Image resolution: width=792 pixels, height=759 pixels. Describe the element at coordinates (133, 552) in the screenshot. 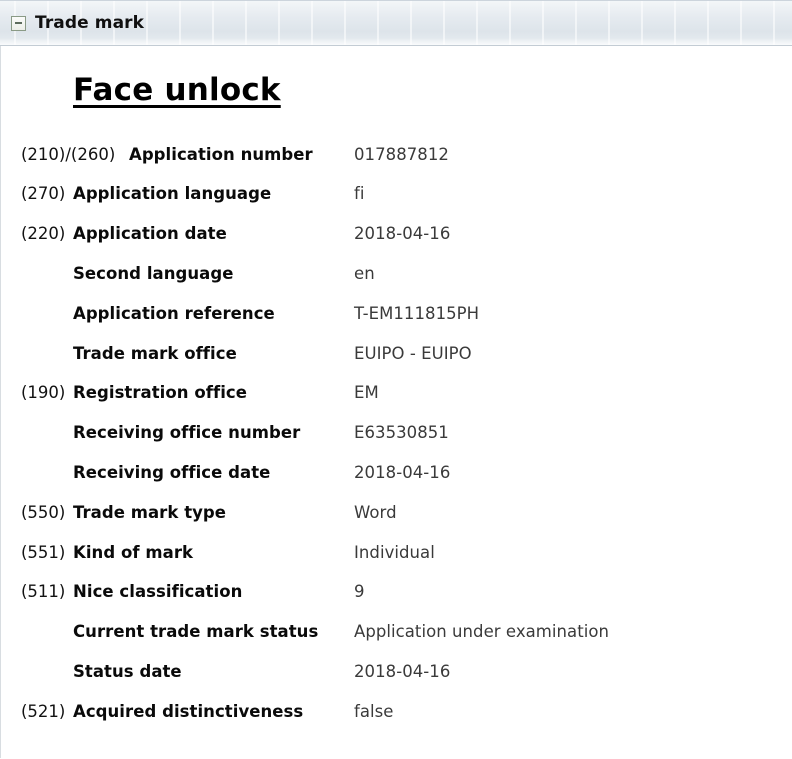

I see `field-label: Kind of mark` at that location.